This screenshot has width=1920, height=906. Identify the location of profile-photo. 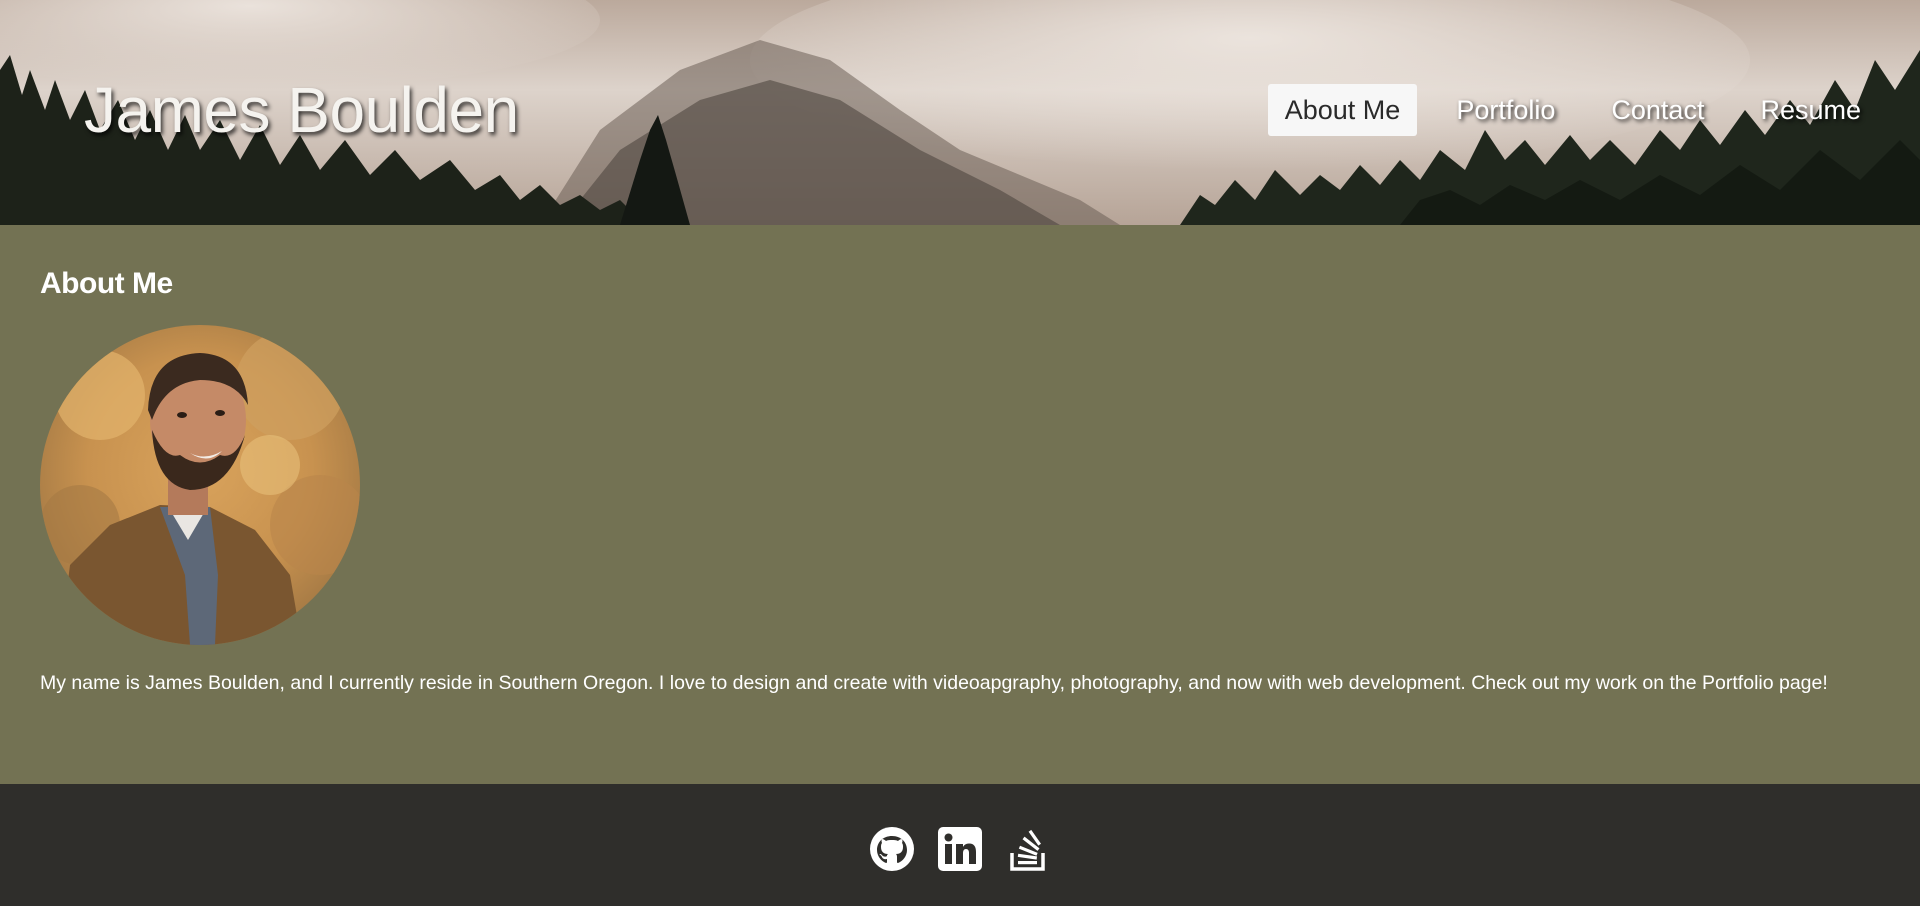
(200, 485).